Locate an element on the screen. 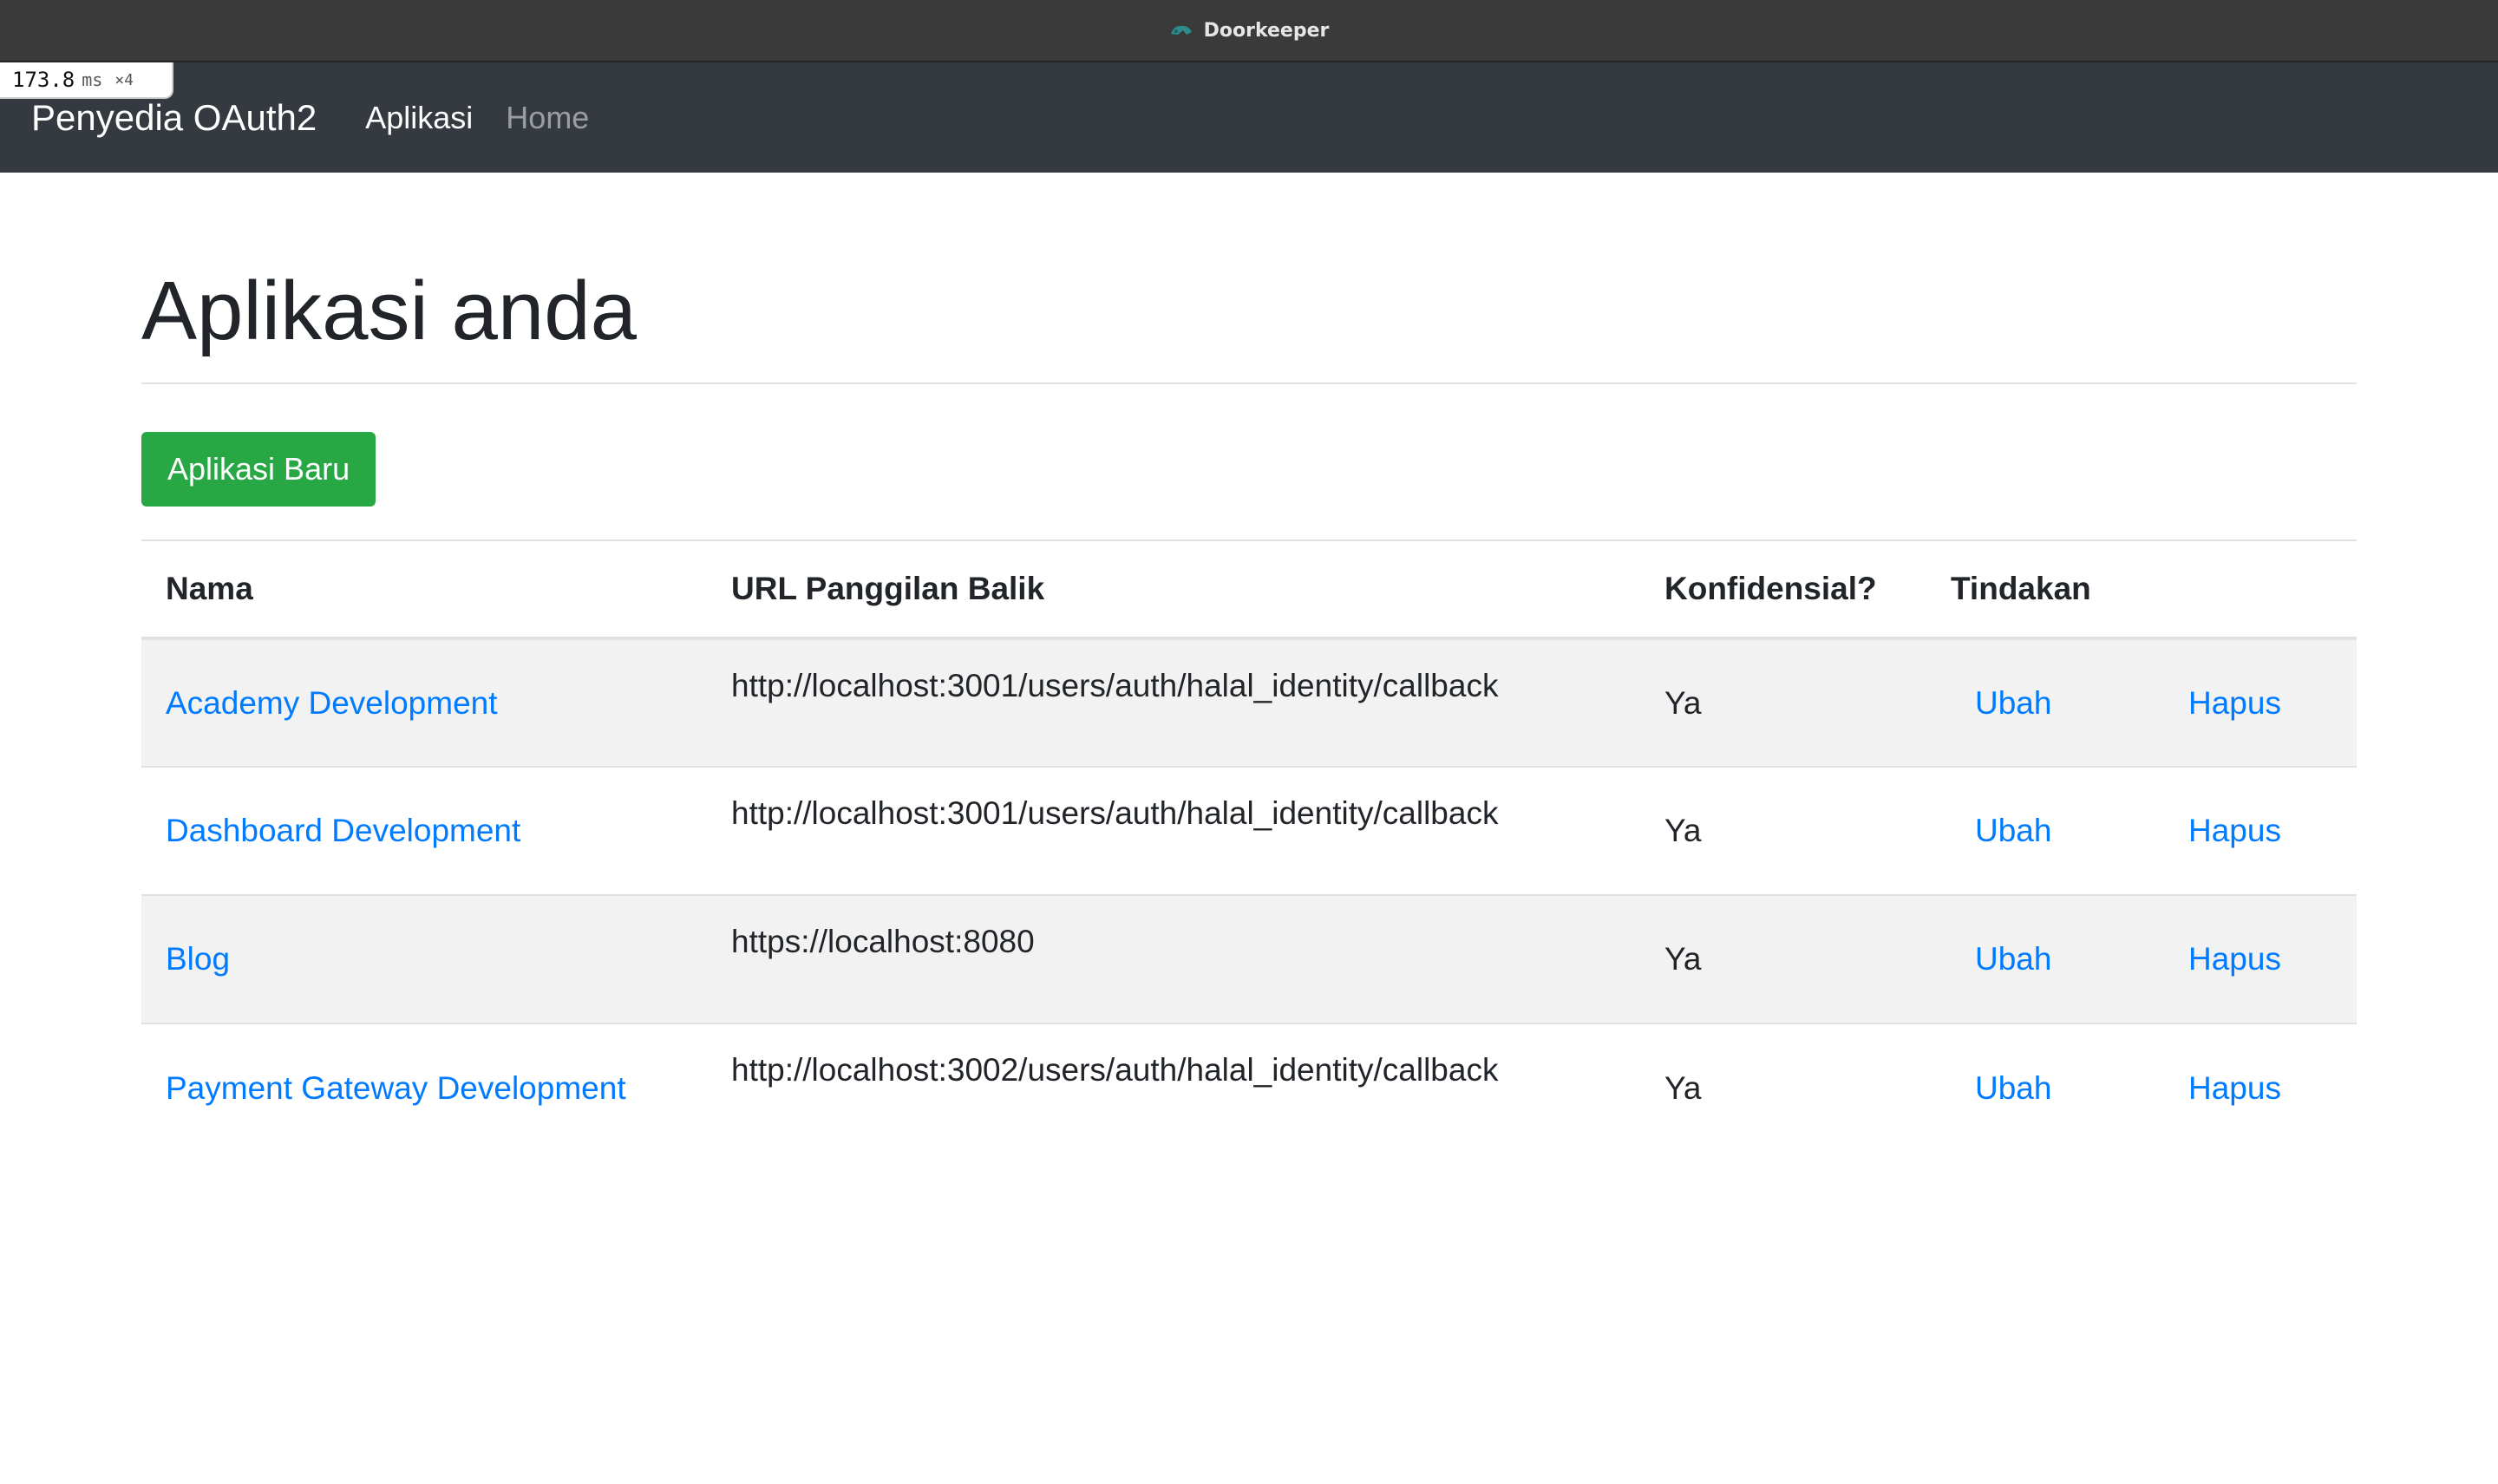 The width and height of the screenshot is (2498, 1484). app-name-link: Blog is located at coordinates (198, 959).